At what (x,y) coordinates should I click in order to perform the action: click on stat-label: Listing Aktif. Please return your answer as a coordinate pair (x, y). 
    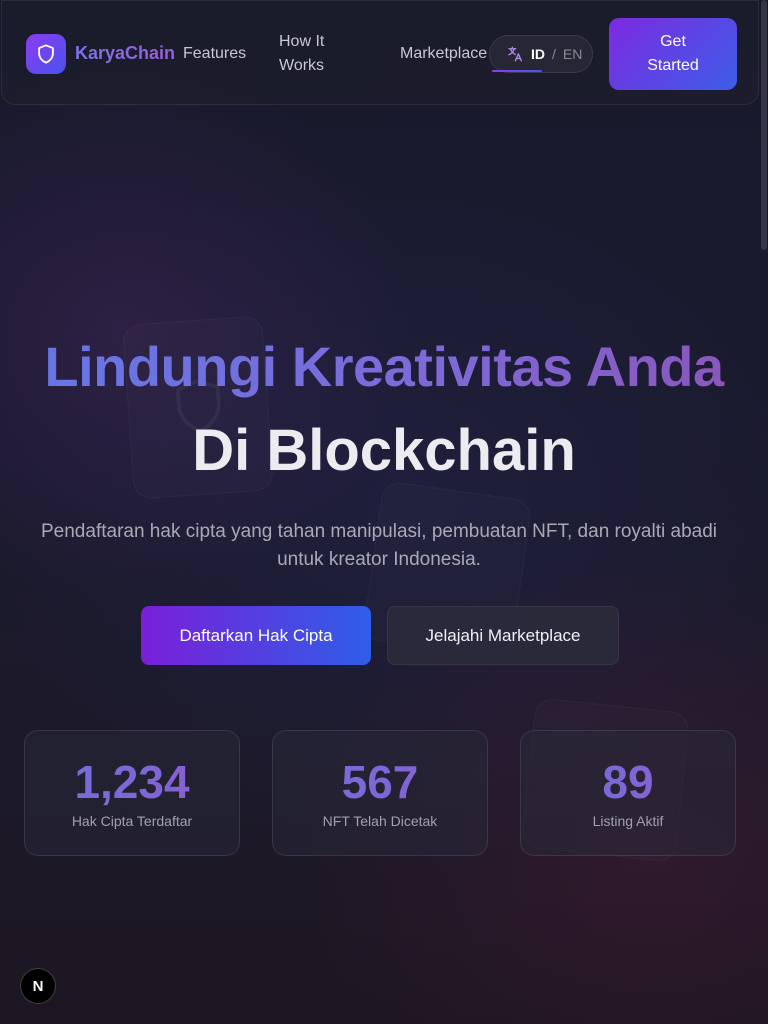
    Looking at the image, I should click on (628, 821).